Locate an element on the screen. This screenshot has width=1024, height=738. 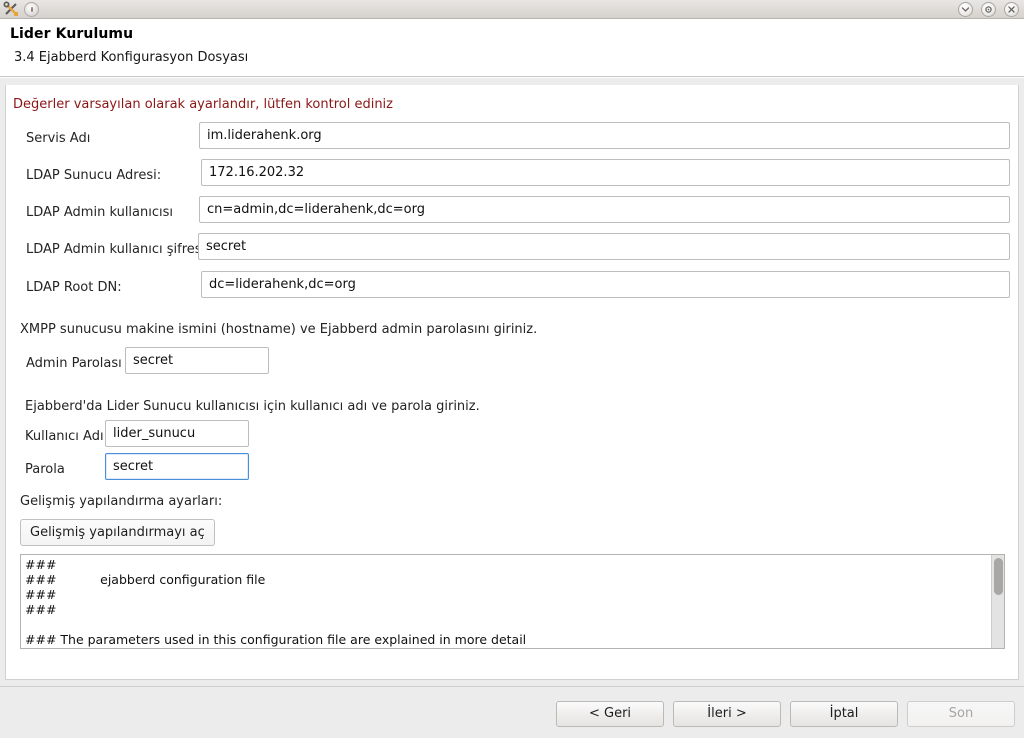
label-ldap-admin-user: LDAP Admin kullanıcısı is located at coordinates (100, 212).